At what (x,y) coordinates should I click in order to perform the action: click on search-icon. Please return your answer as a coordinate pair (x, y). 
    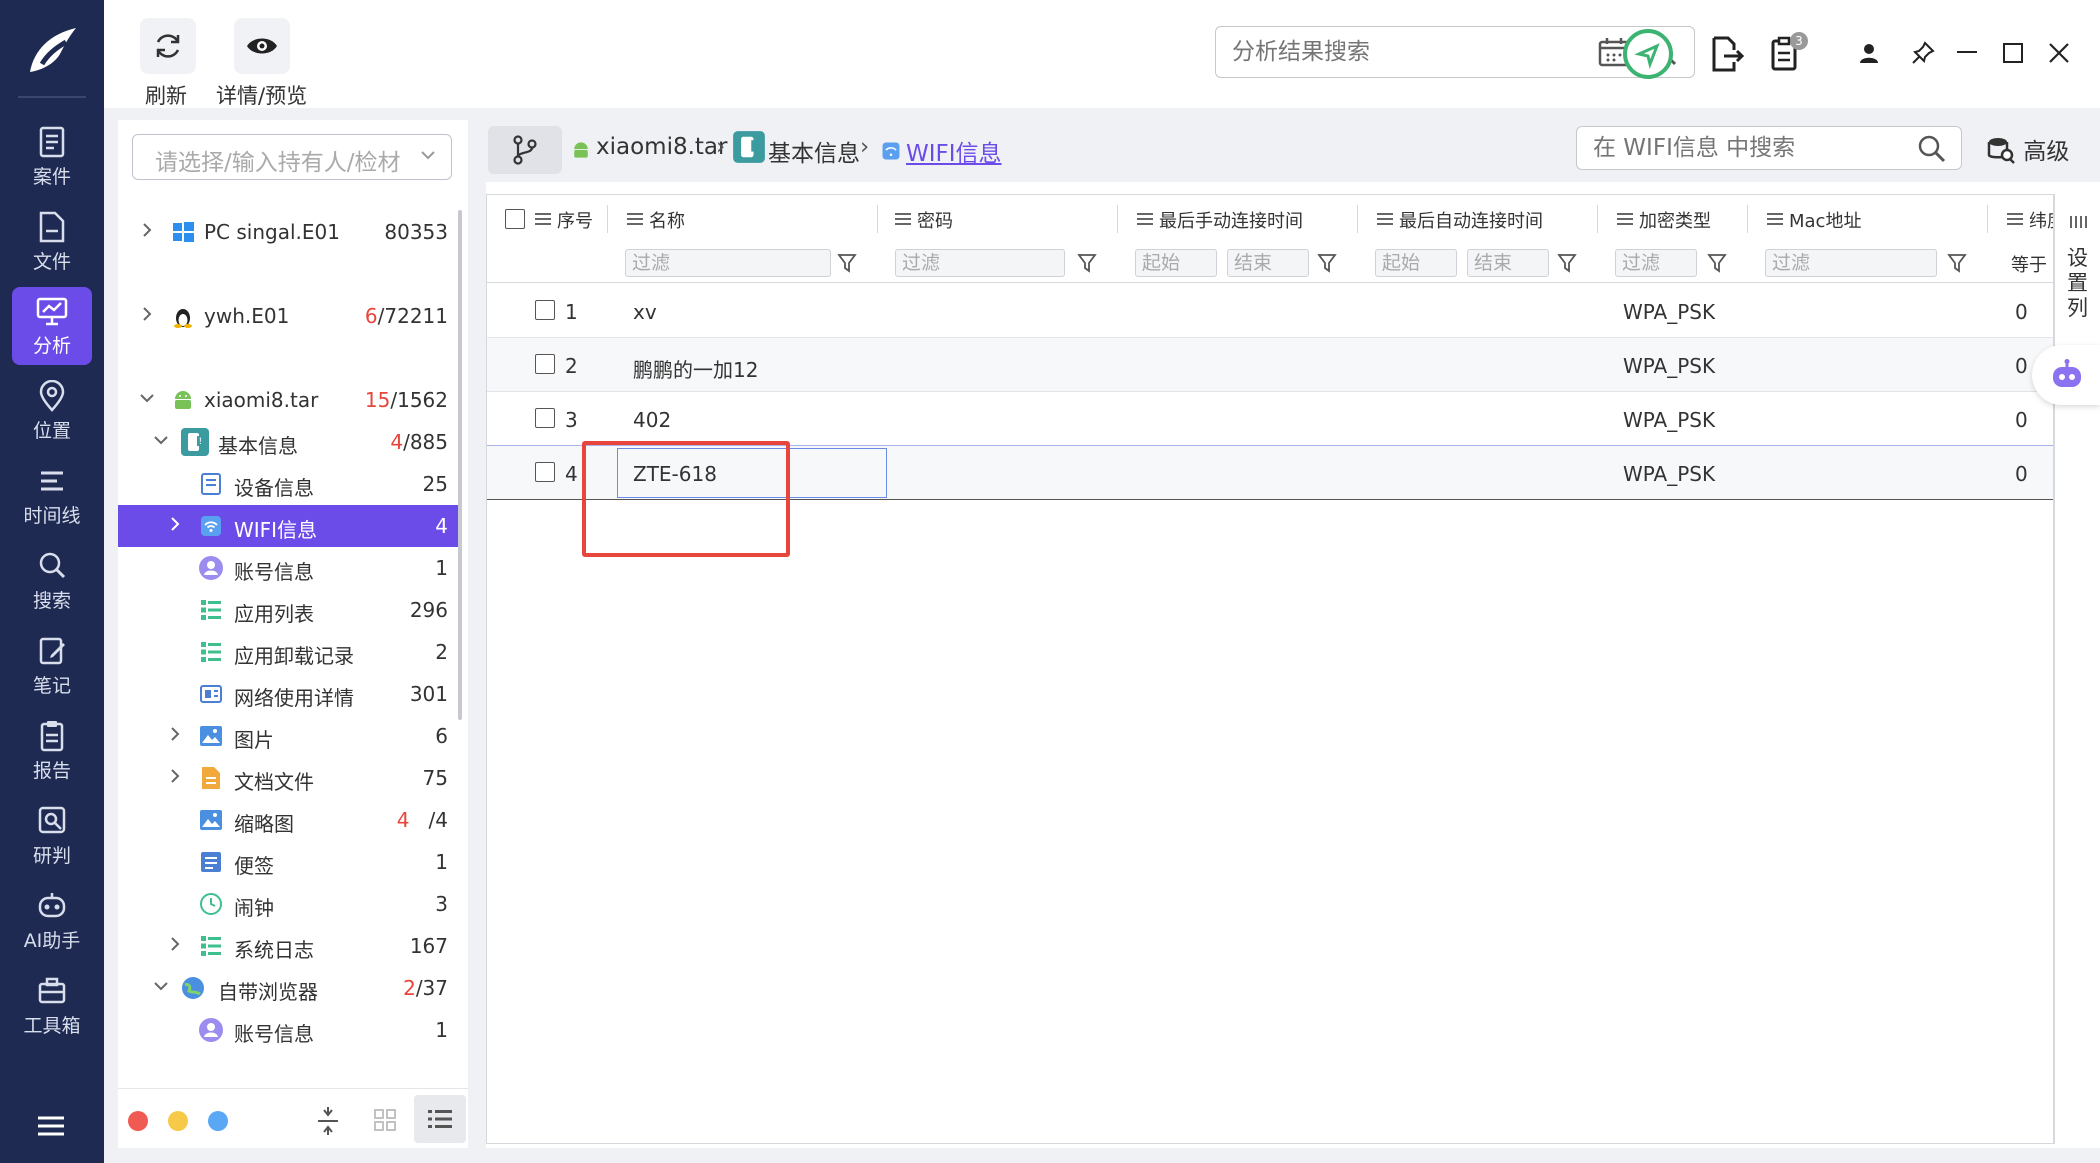
    Looking at the image, I should click on (1932, 149).